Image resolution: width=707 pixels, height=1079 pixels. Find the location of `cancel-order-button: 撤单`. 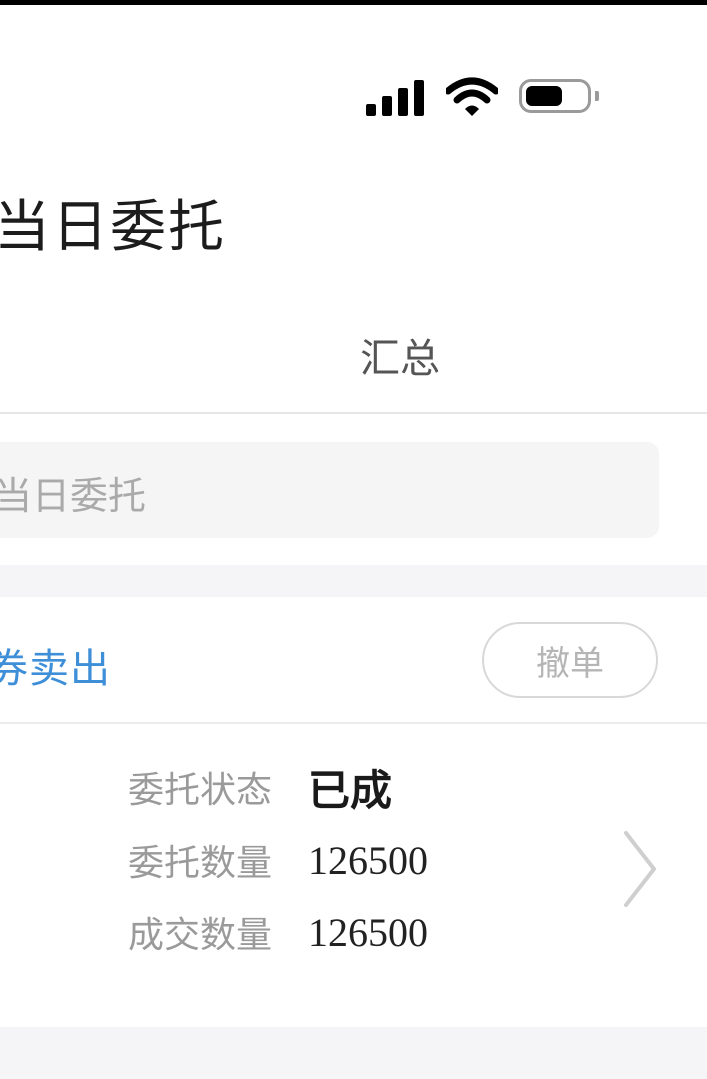

cancel-order-button: 撤单 is located at coordinates (570, 660).